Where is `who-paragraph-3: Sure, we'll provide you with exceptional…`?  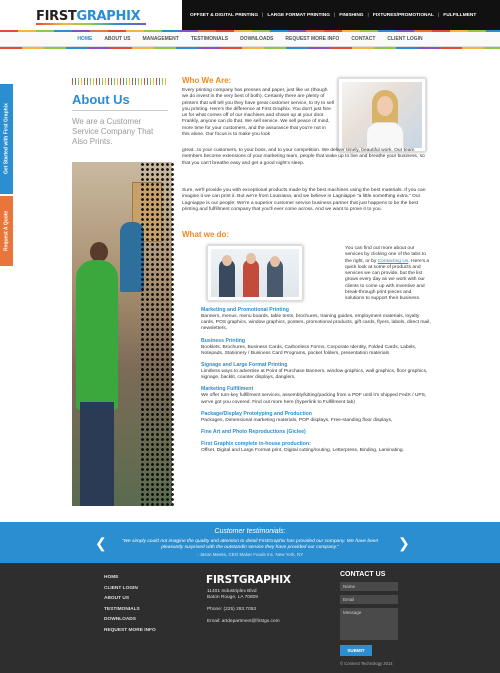
who-paragraph-3: Sure, we'll provide you with exceptional… is located at coordinates (304, 200).